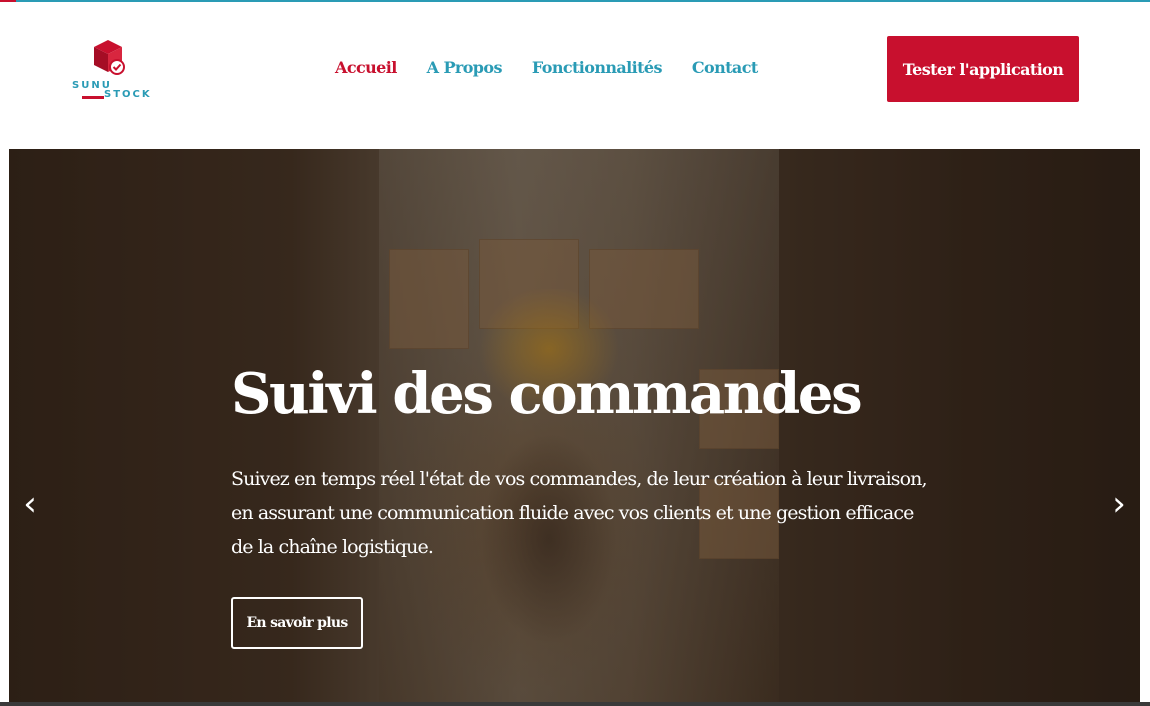 This screenshot has width=1150, height=706. Describe the element at coordinates (93, 97) in the screenshot. I see `brand-underline` at that location.